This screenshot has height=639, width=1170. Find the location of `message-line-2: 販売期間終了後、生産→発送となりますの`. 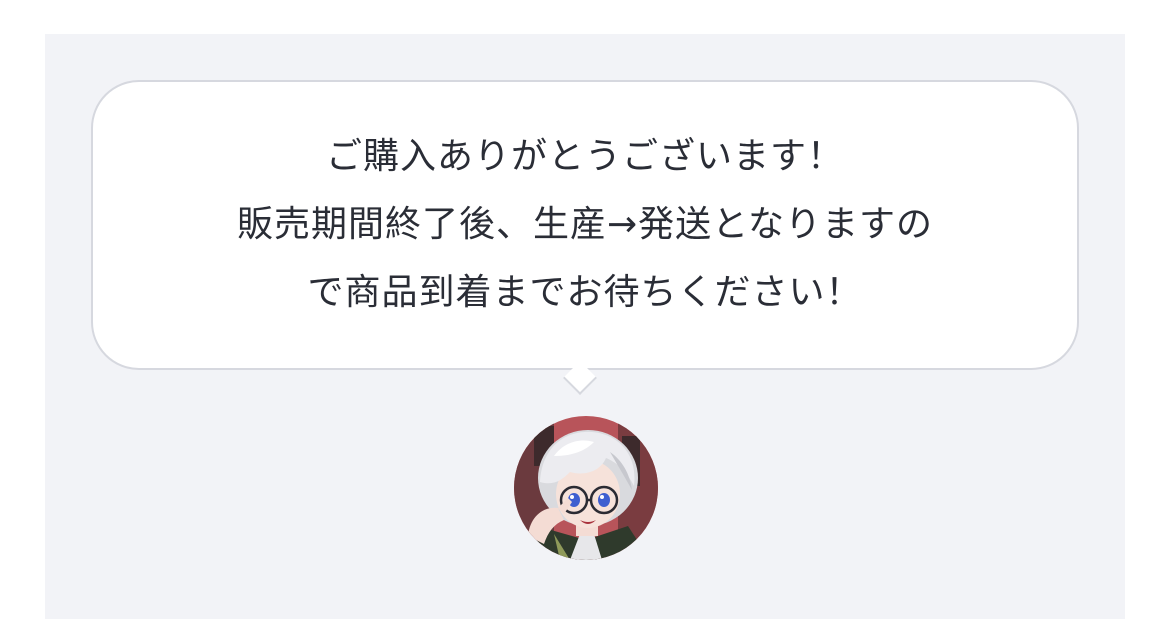

message-line-2: 販売期間終了後、生産→発送となりますの is located at coordinates (585, 224).